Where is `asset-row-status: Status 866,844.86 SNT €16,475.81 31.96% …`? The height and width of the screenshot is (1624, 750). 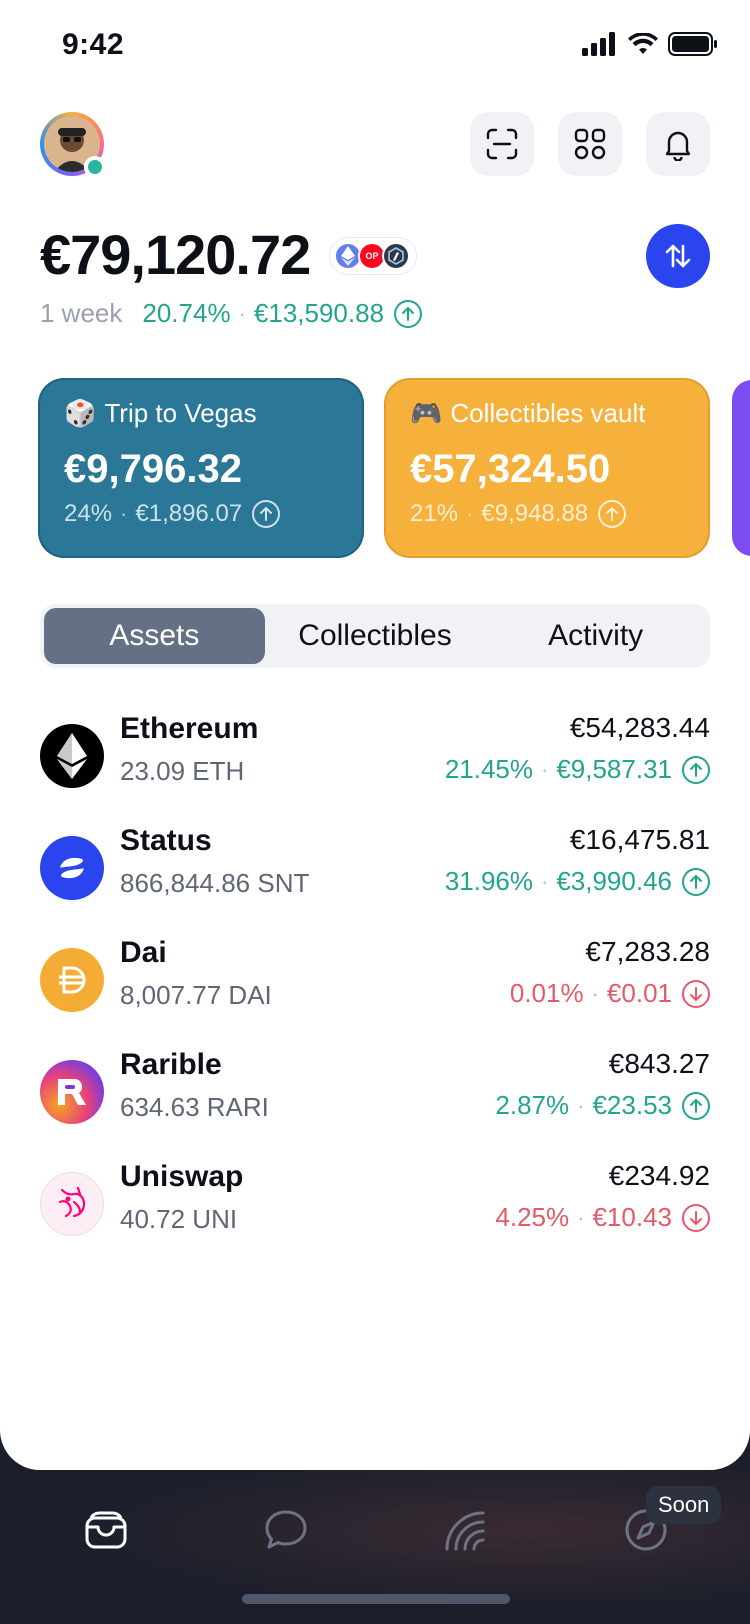 asset-row-status: Status 866,844.86 SNT €16,475.81 31.96% … is located at coordinates (375, 874).